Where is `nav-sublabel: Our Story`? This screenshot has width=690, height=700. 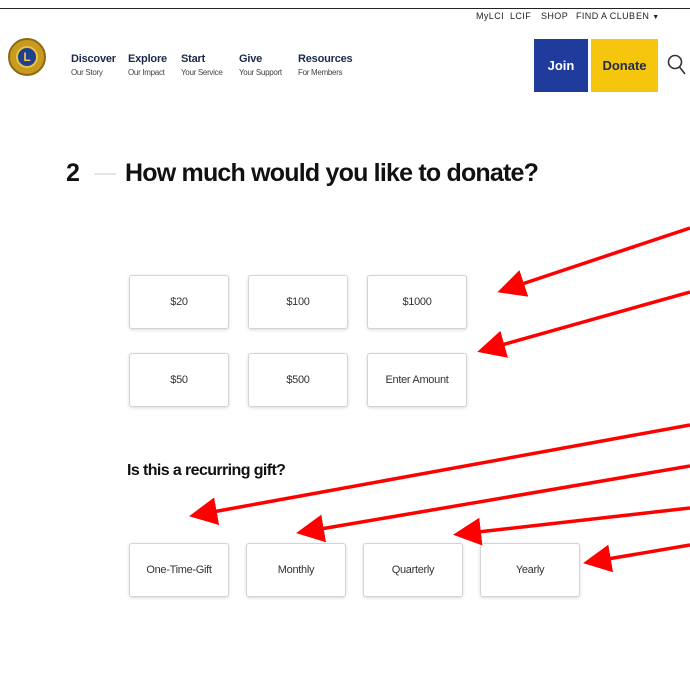
nav-sublabel: Our Story is located at coordinates (87, 72).